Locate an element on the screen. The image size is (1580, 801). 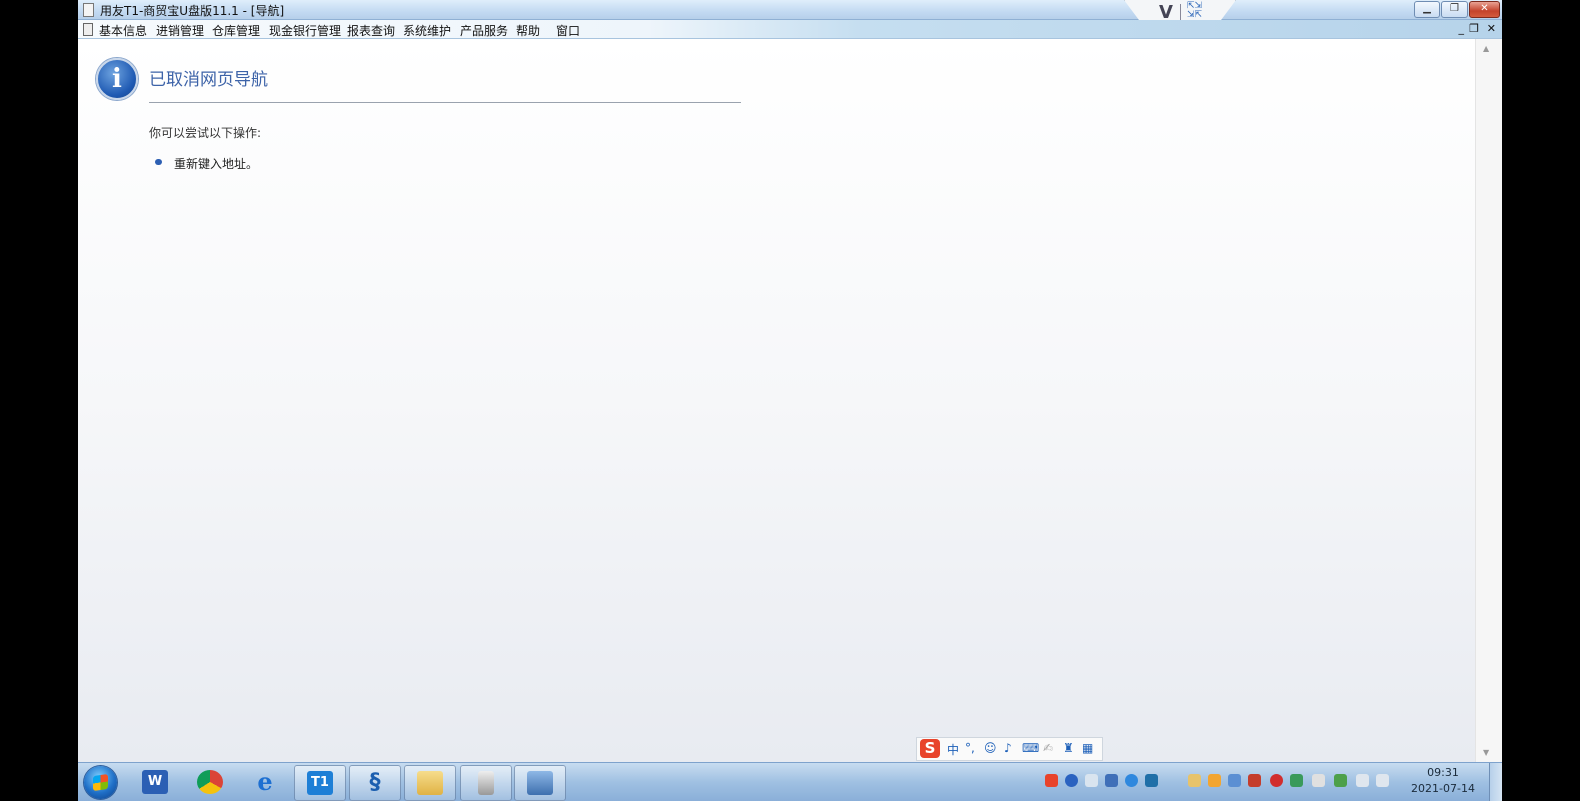
skin-shirt-icon: ♜ is located at coordinates (1068, 748).